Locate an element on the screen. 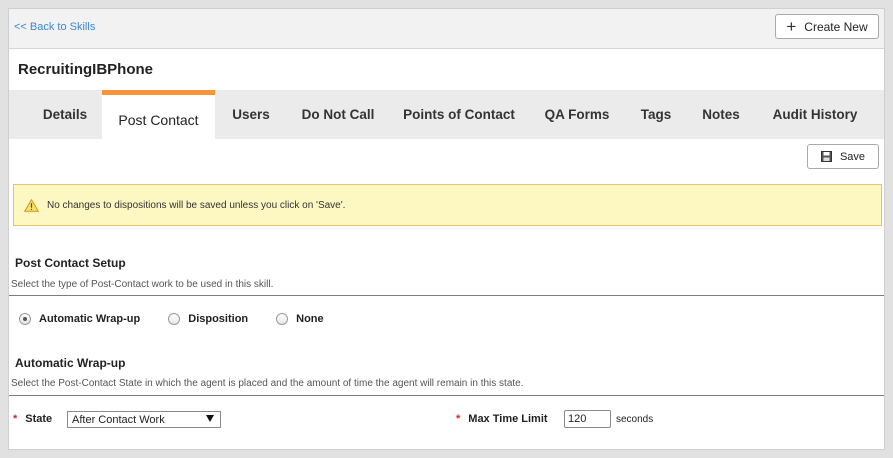  state-field-label: * State is located at coordinates (32, 419).